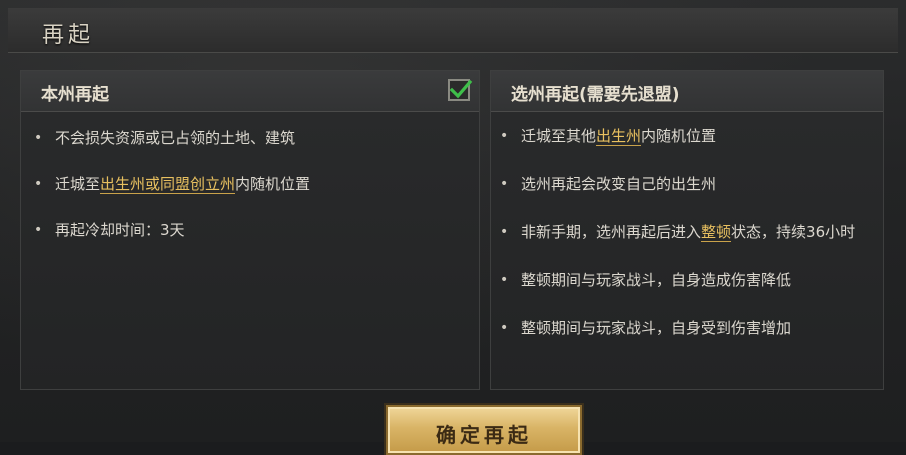  I want to click on info-text: 整顿期间与玩家战斗，自身受到伤害增加, so click(656, 328).